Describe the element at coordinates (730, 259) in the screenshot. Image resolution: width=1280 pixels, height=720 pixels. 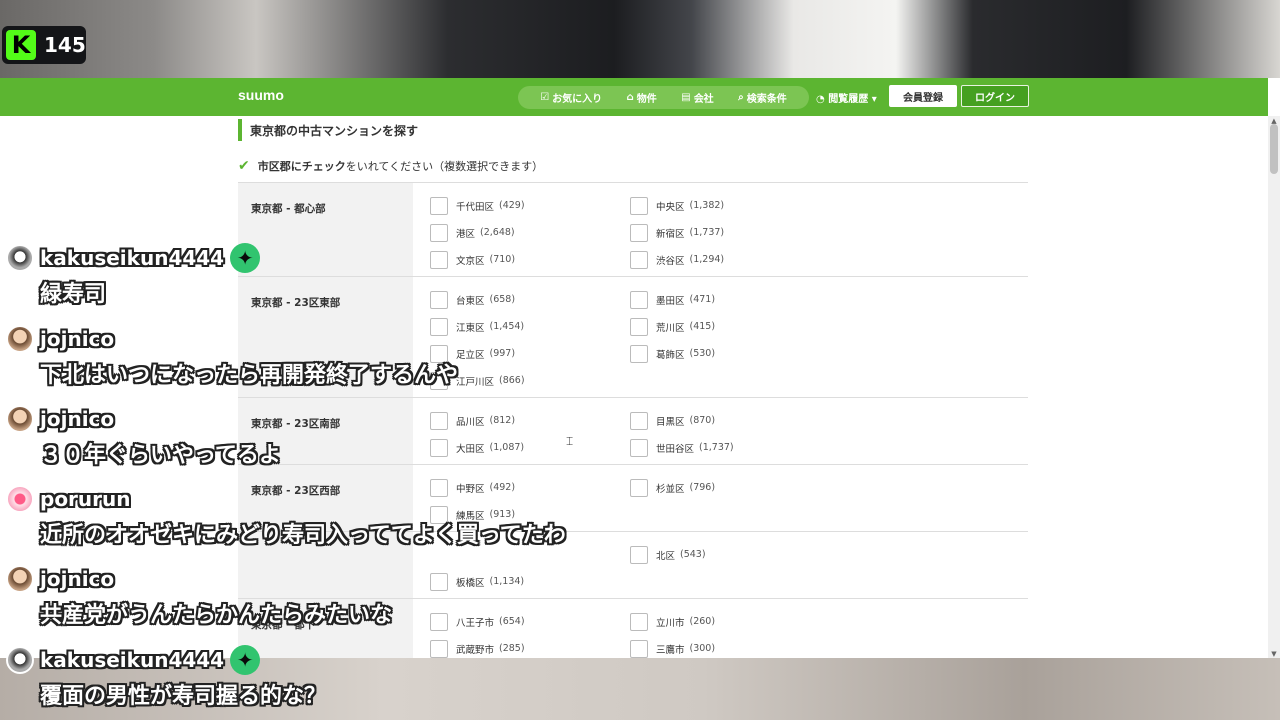
I see `ward-option: 渋谷区 (1,294)` at that location.